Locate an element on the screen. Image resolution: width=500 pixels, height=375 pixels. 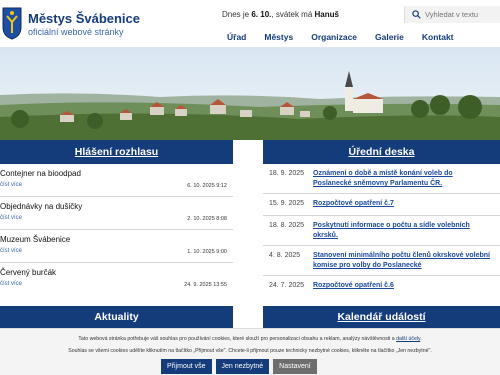
nav-item-organizace: Organizace is located at coordinates (334, 37).